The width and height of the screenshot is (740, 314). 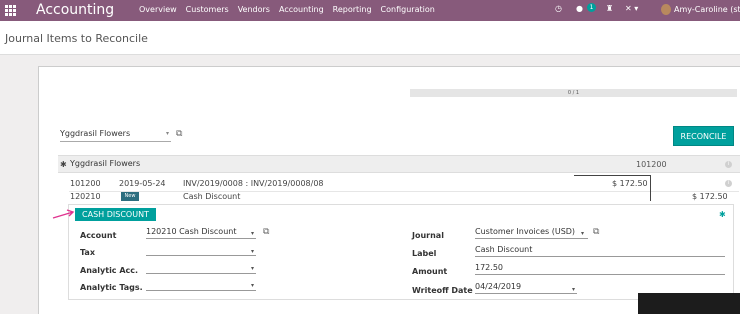 What do you see at coordinates (201, 250) in the screenshot?
I see `tax-field` at bounding box center [201, 250].